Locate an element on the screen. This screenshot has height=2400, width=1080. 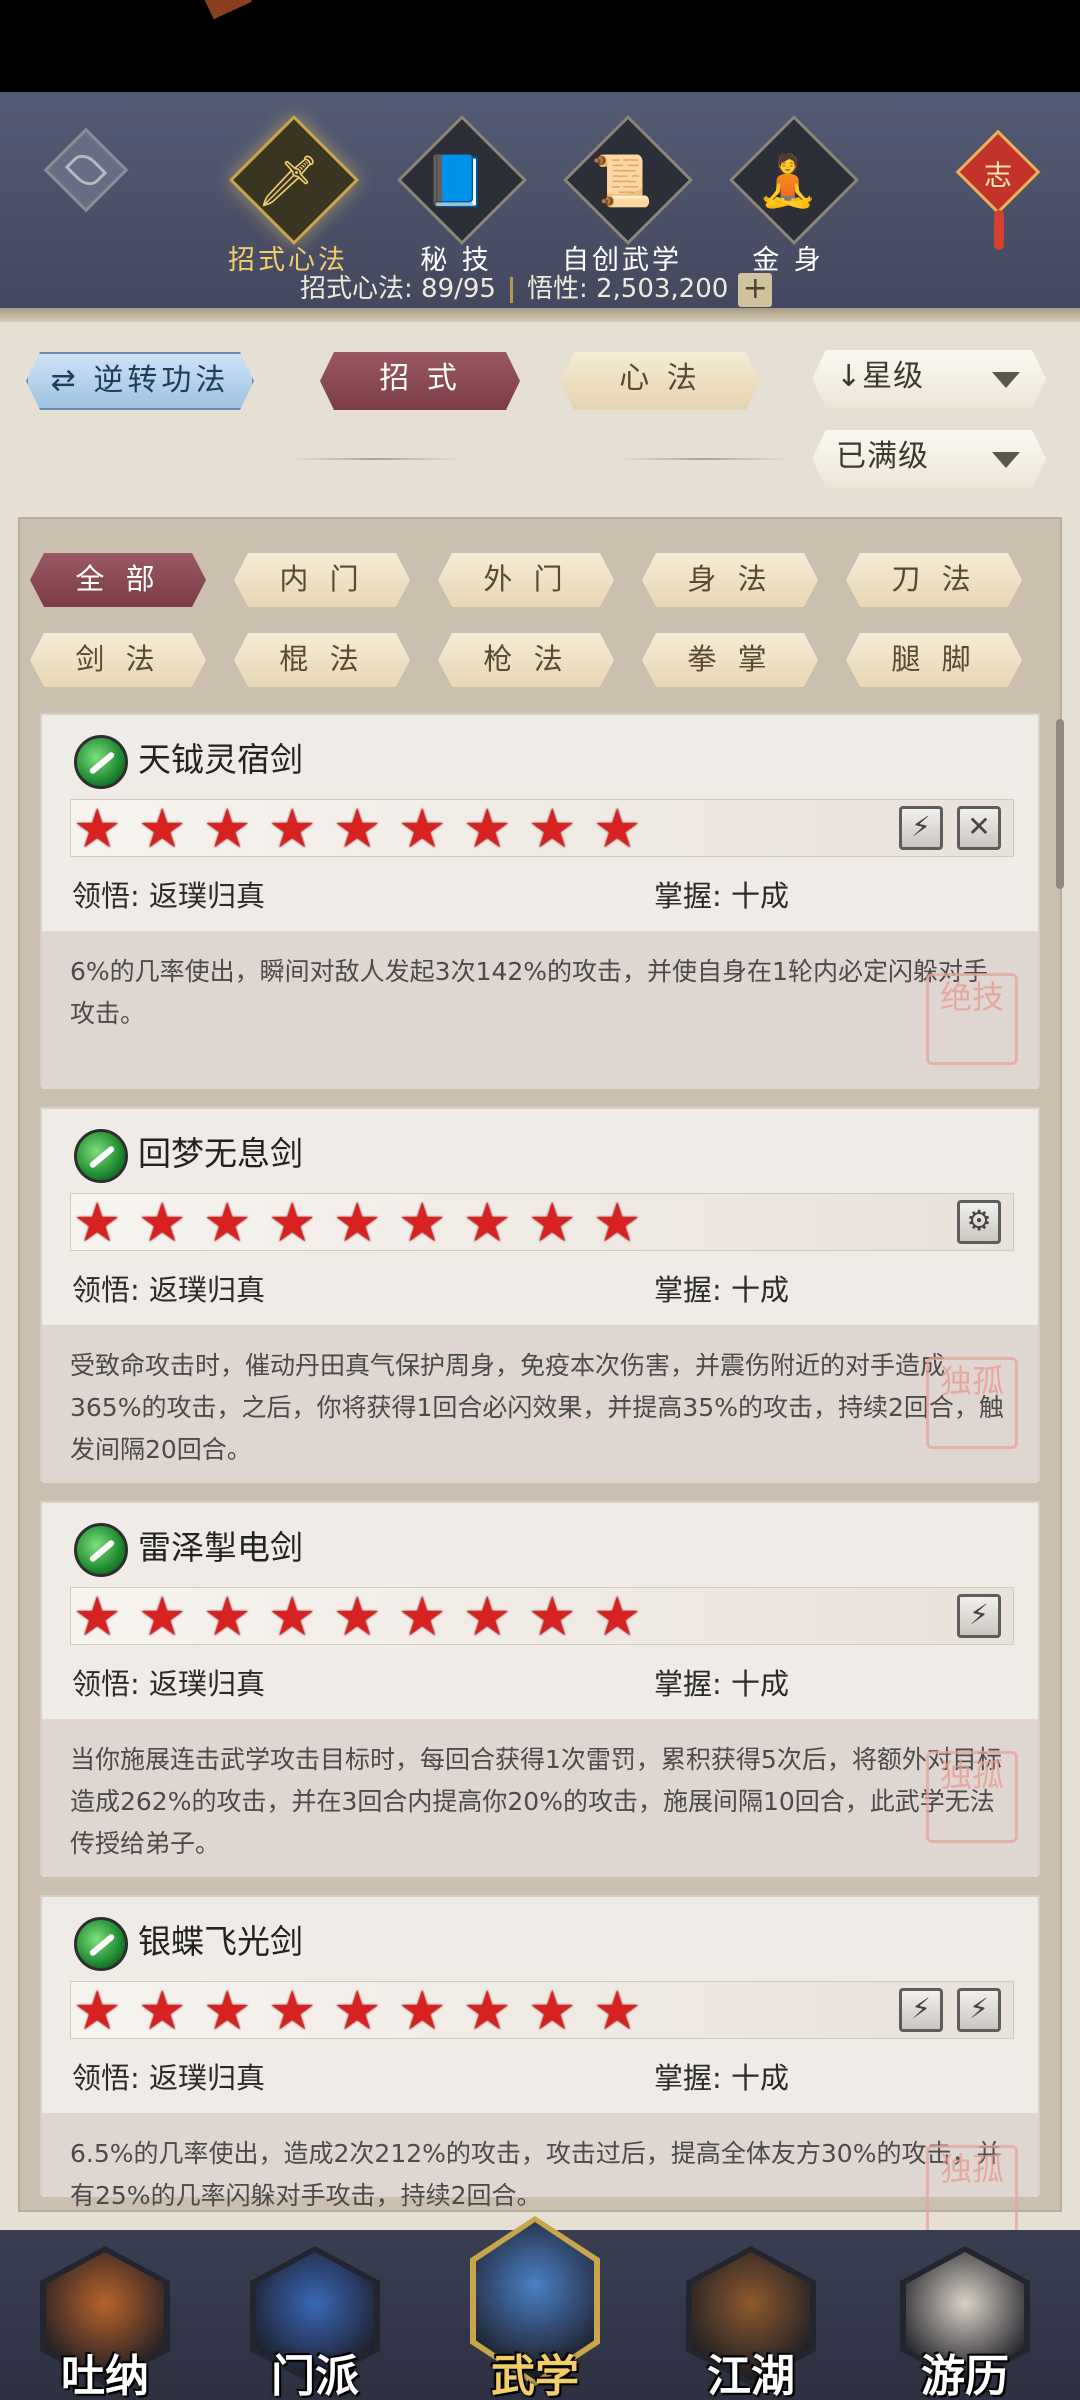
bottom-tab-straw-hat: 江湖 is located at coordinates (751, 2315).